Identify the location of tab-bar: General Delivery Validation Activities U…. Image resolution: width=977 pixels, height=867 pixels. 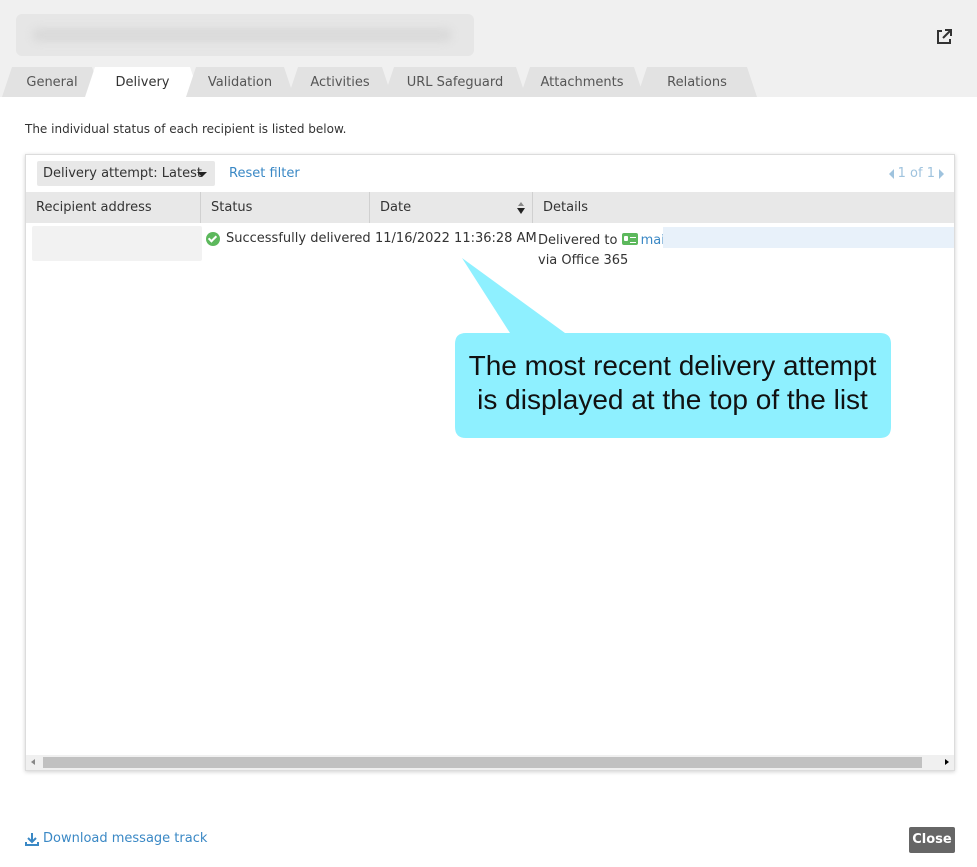
(488, 82).